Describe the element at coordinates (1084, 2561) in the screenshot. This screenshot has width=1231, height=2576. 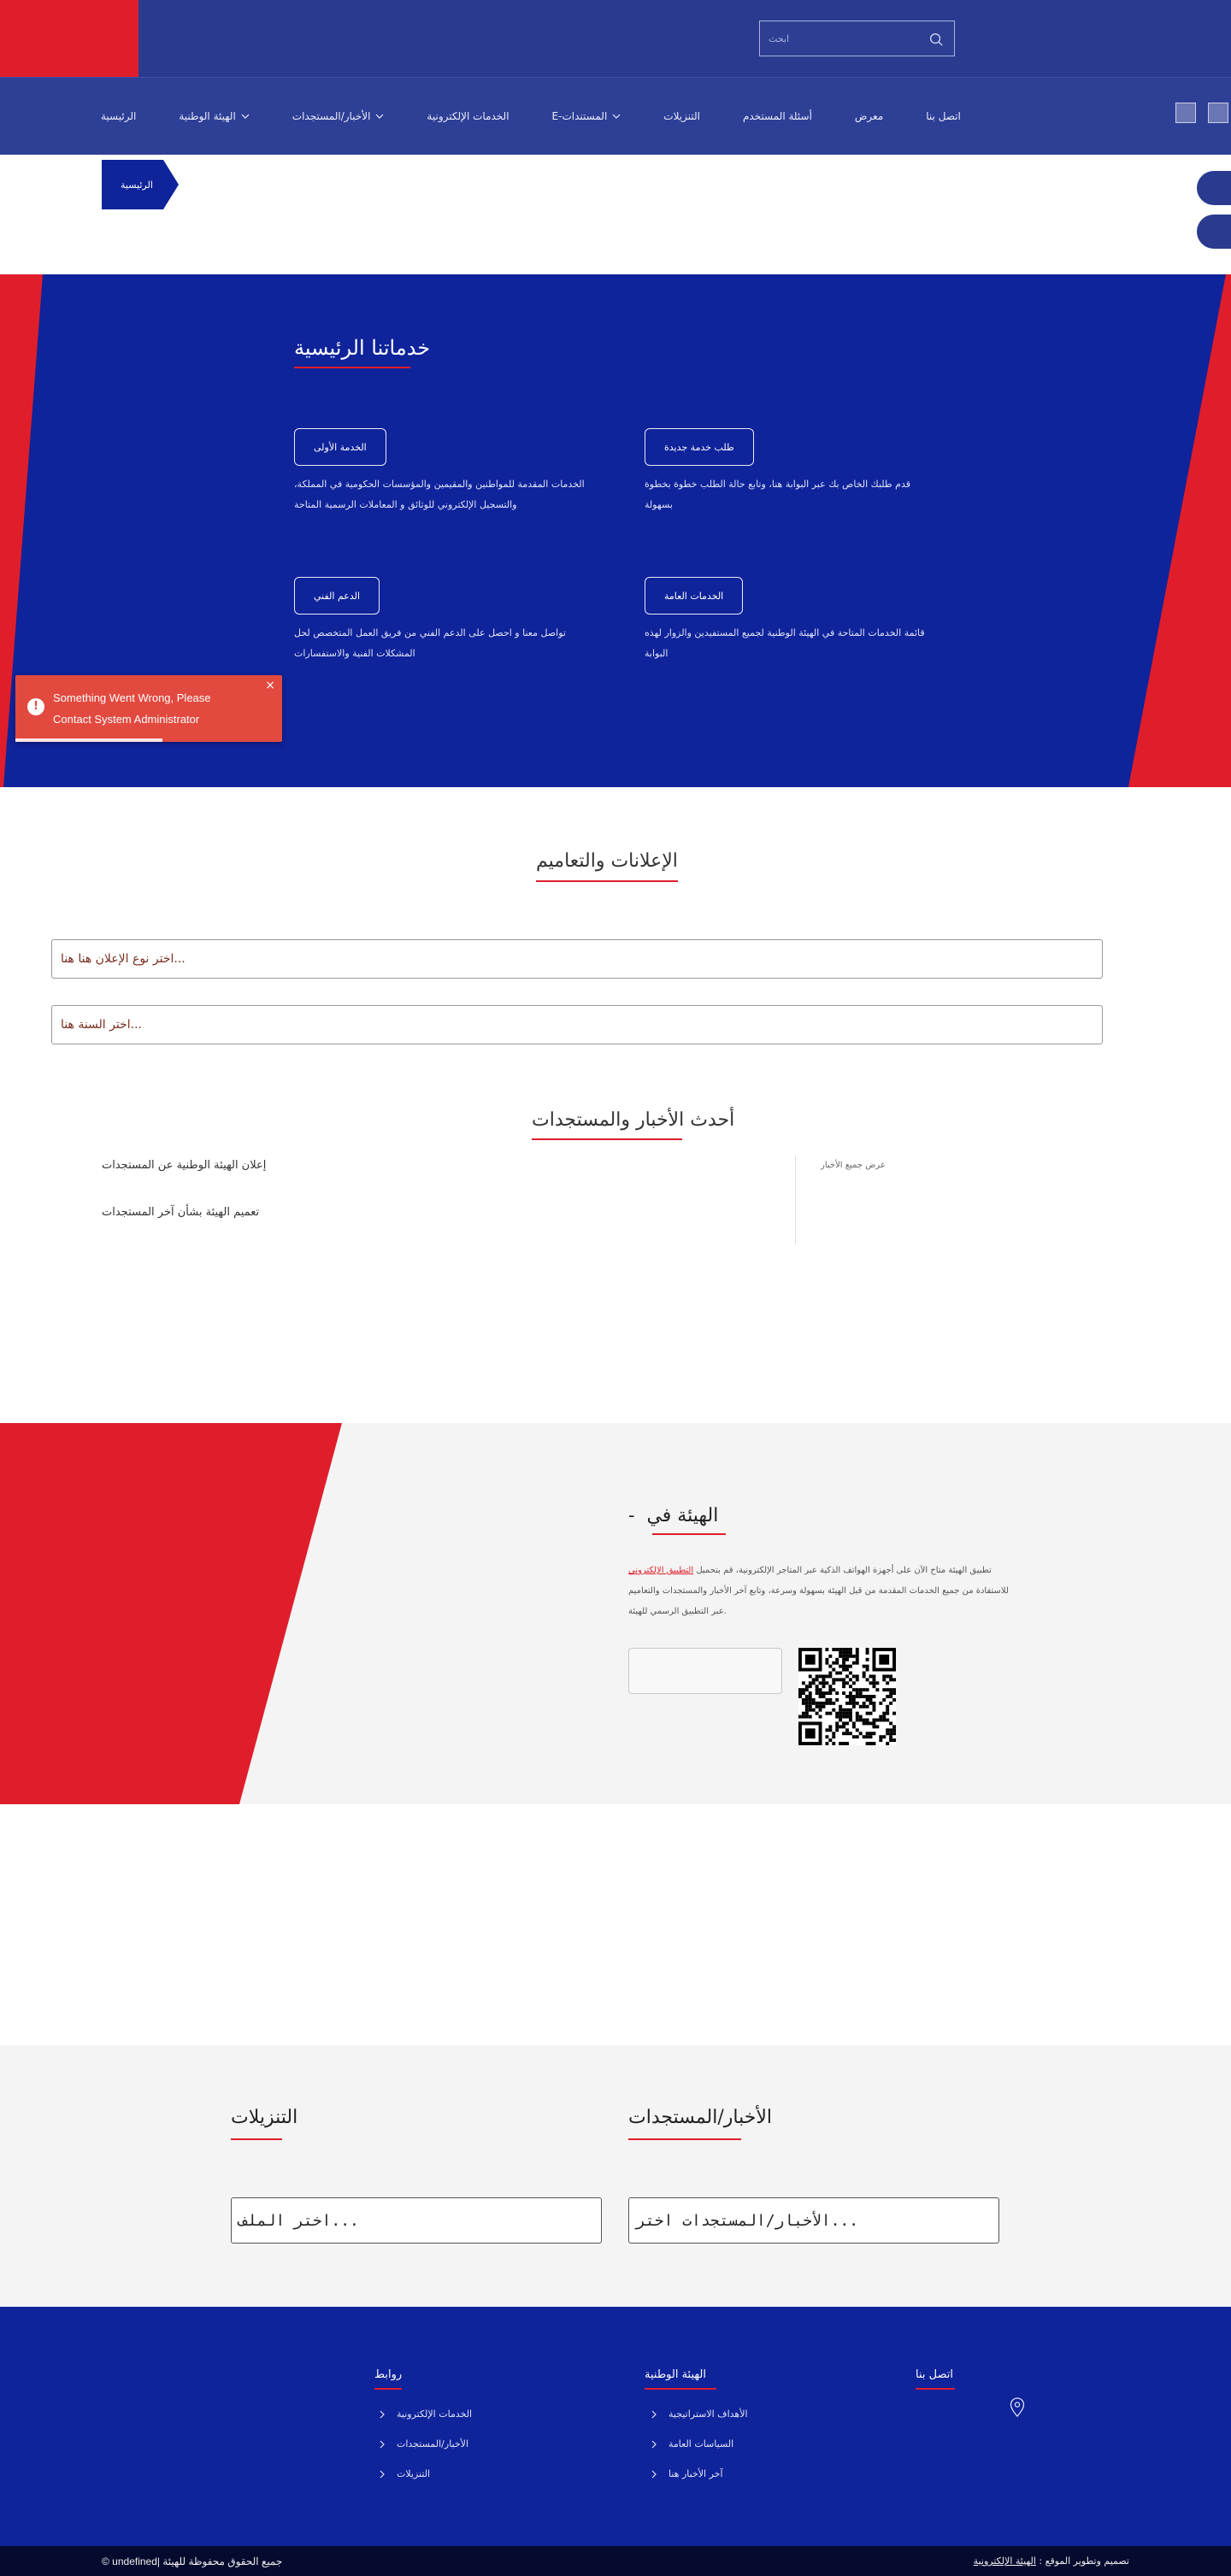
I see `managed-label: تصميم وتطوير الموقع :` at that location.